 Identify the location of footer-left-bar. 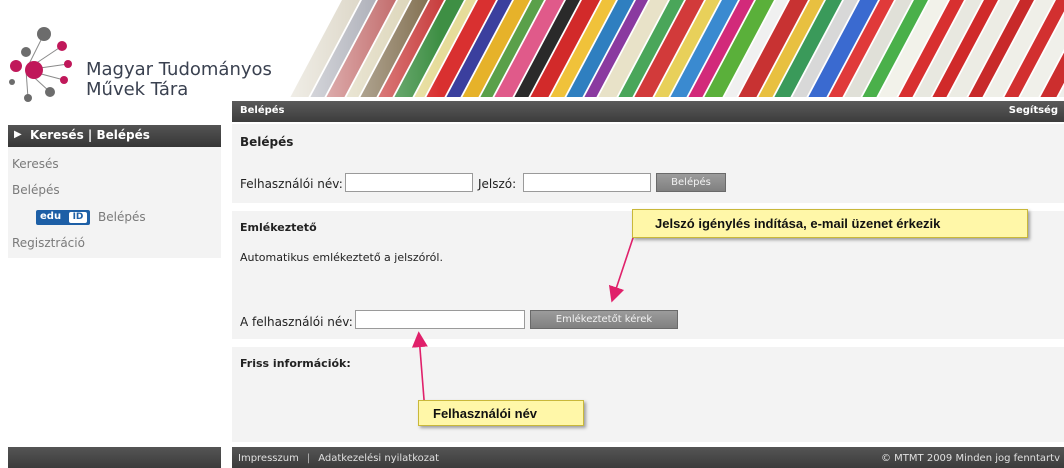
(114, 457).